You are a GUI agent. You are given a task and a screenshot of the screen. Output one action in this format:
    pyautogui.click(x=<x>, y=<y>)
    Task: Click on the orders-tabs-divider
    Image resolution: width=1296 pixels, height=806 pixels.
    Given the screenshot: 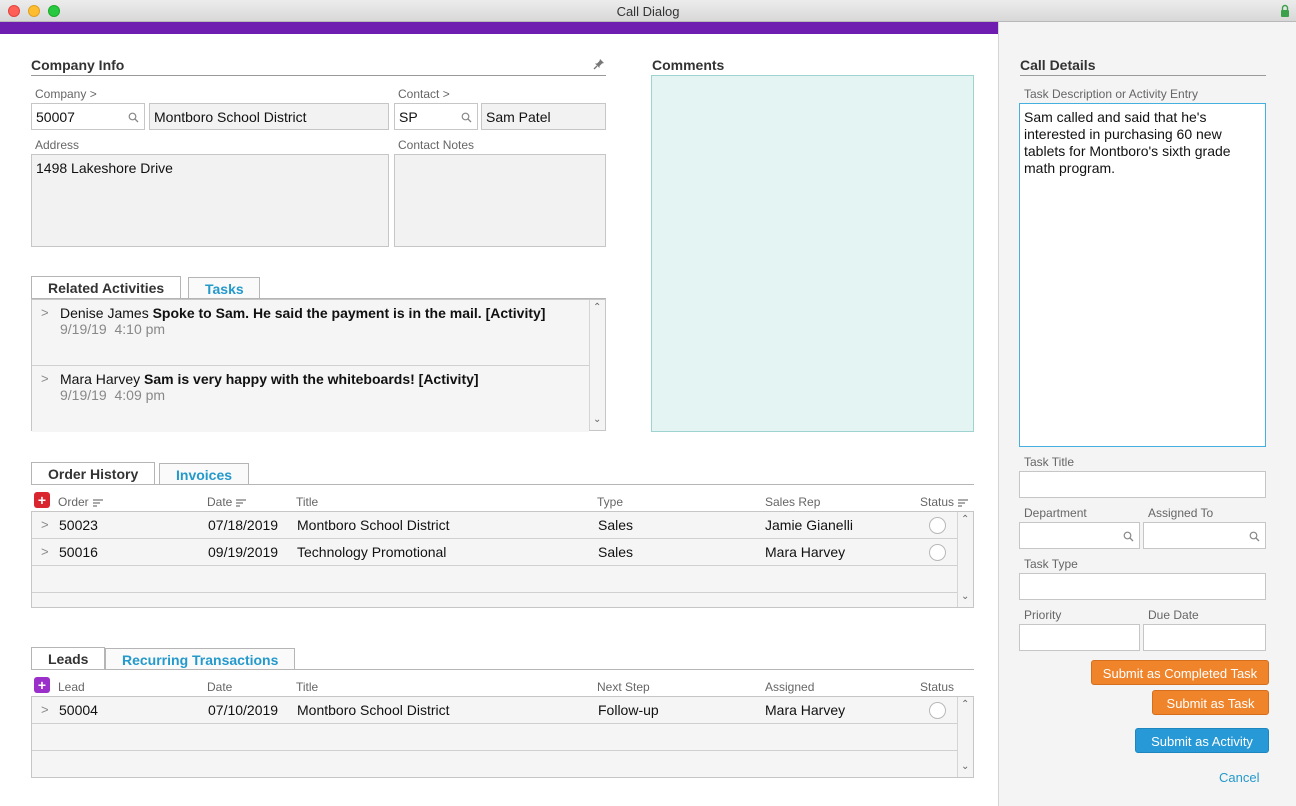 What is the action you would take?
    pyautogui.click(x=502, y=484)
    